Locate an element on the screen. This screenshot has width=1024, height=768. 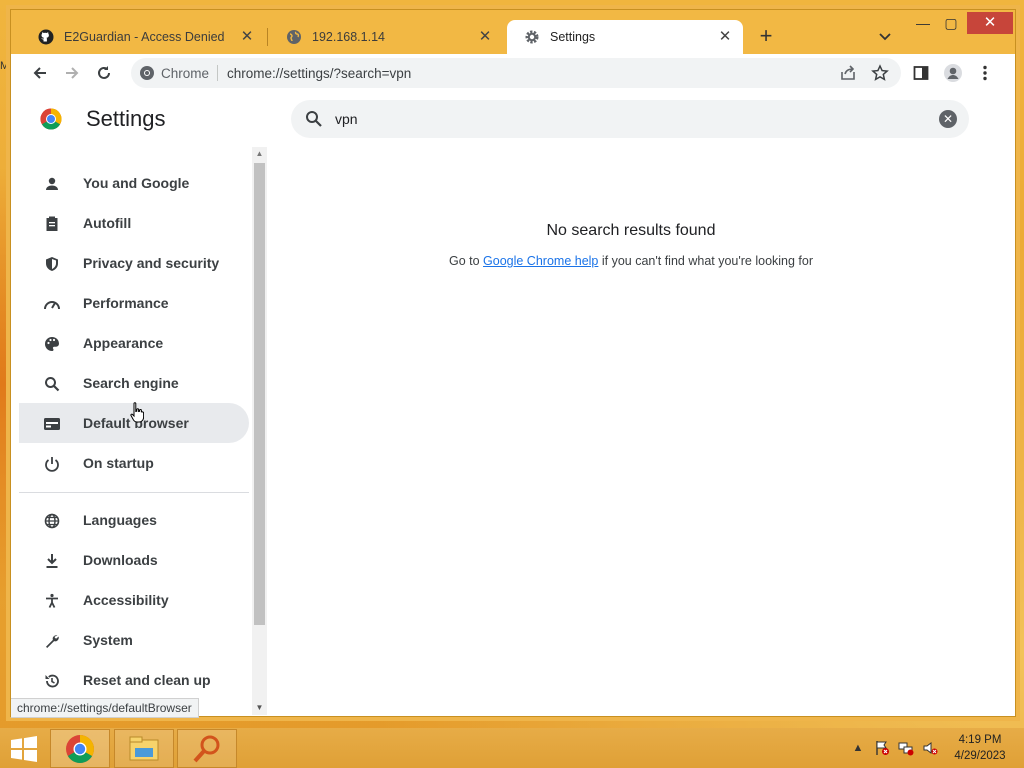
tab-e2guardian: E2Guardian - Access Denied ✕ is located at coordinates (143, 37).